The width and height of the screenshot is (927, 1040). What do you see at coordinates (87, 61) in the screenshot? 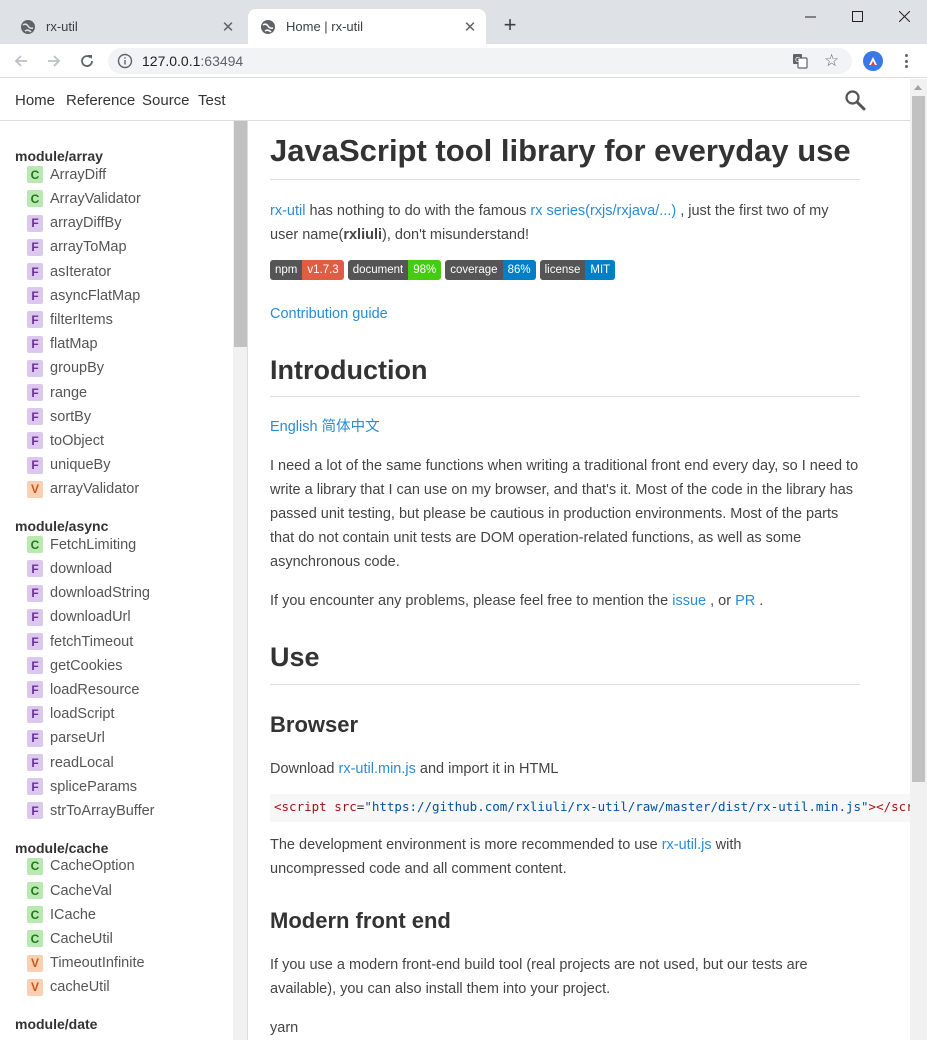
I see `reload-button` at bounding box center [87, 61].